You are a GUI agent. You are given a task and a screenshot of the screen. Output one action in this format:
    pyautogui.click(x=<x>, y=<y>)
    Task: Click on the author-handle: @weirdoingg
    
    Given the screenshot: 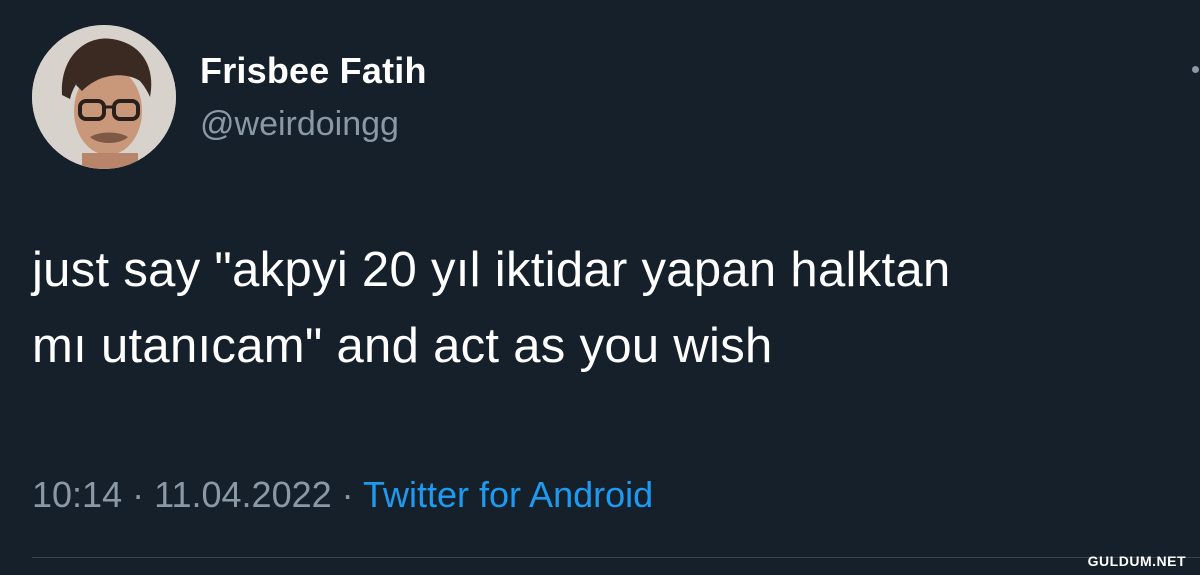 What is the action you would take?
    pyautogui.click(x=299, y=124)
    